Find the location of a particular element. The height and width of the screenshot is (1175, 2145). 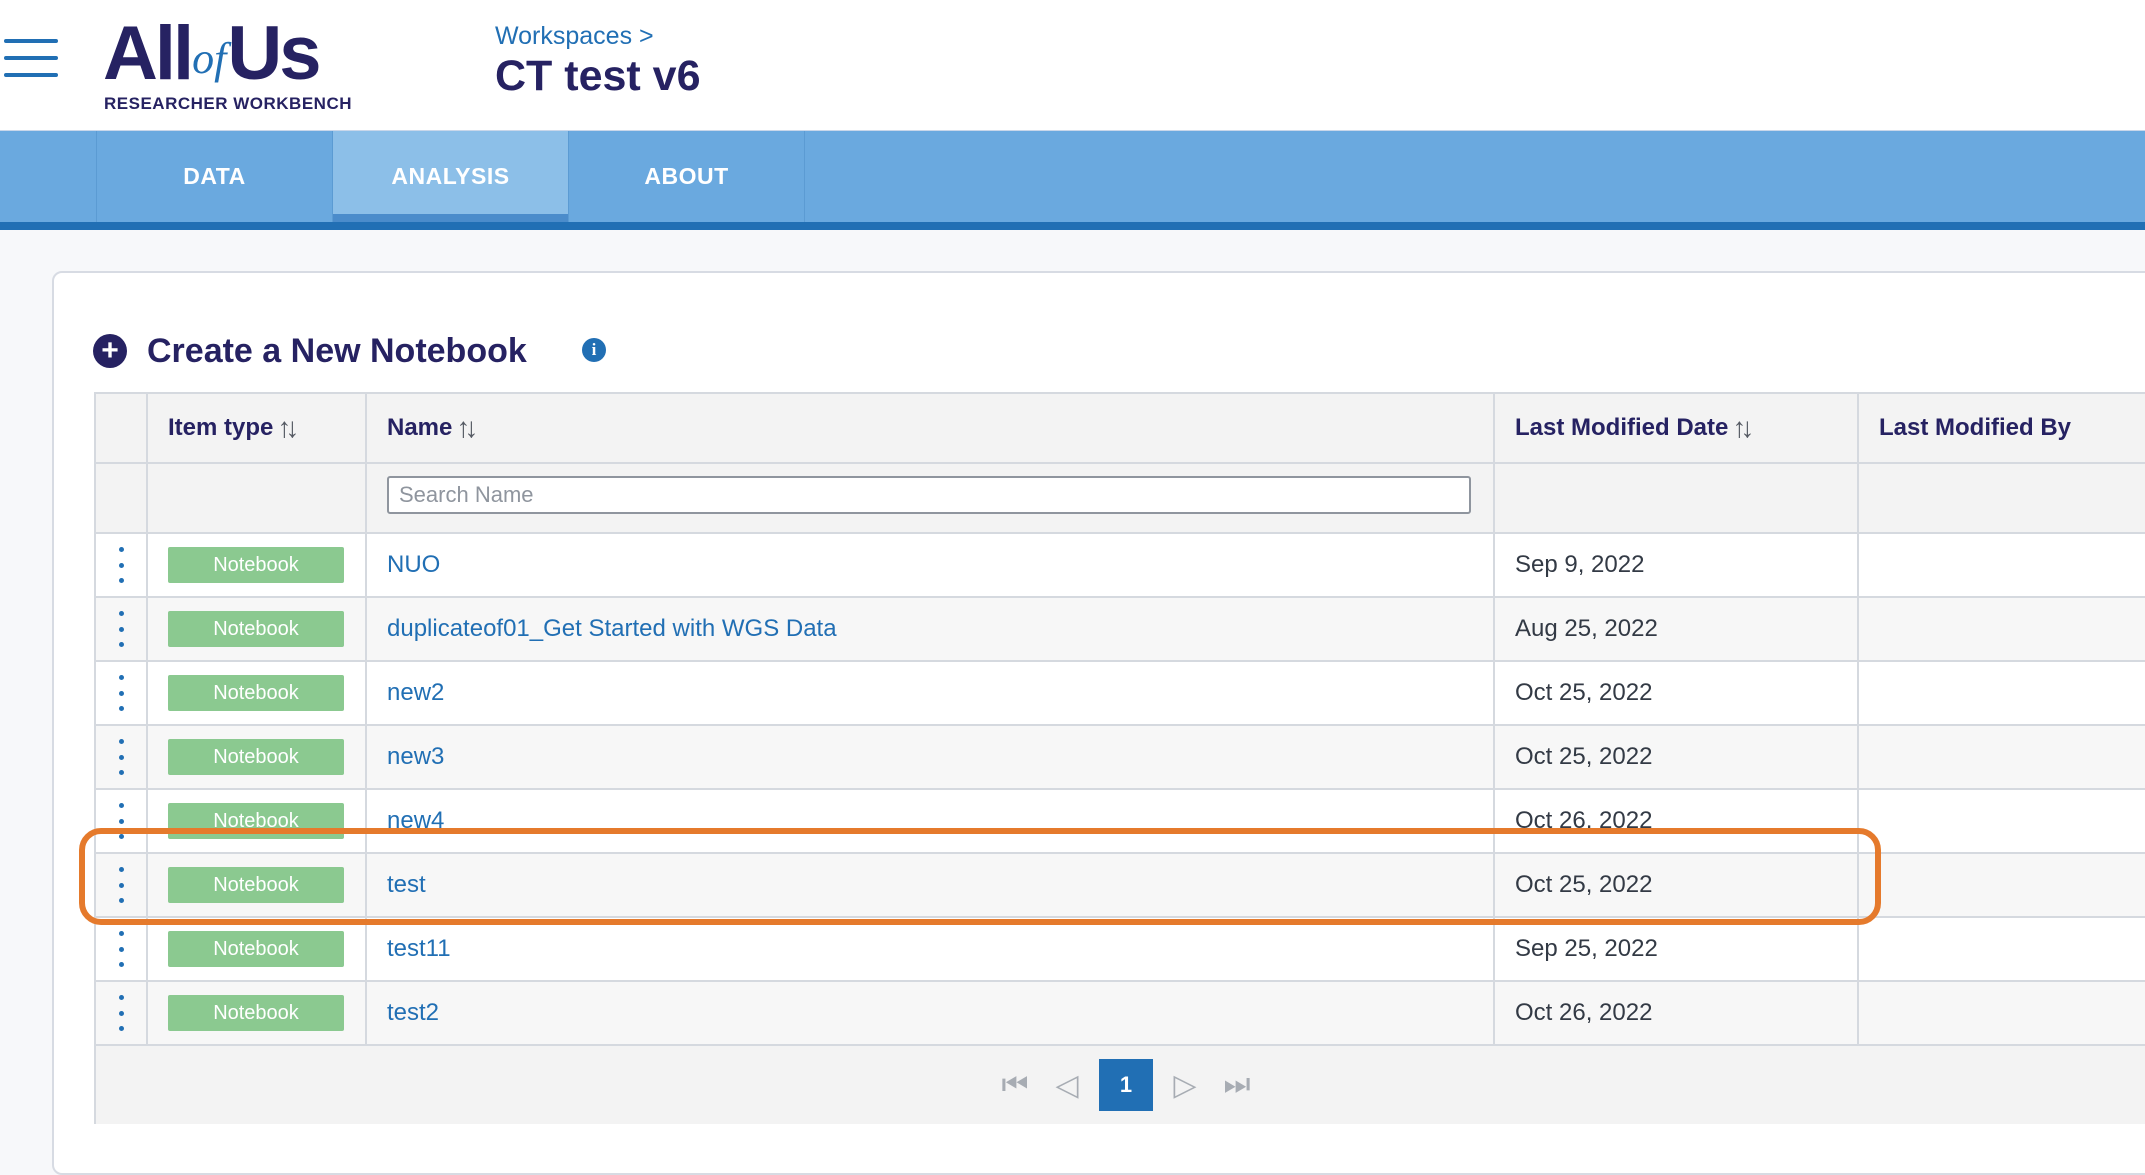

name-cell: test2 is located at coordinates (931, 1013).